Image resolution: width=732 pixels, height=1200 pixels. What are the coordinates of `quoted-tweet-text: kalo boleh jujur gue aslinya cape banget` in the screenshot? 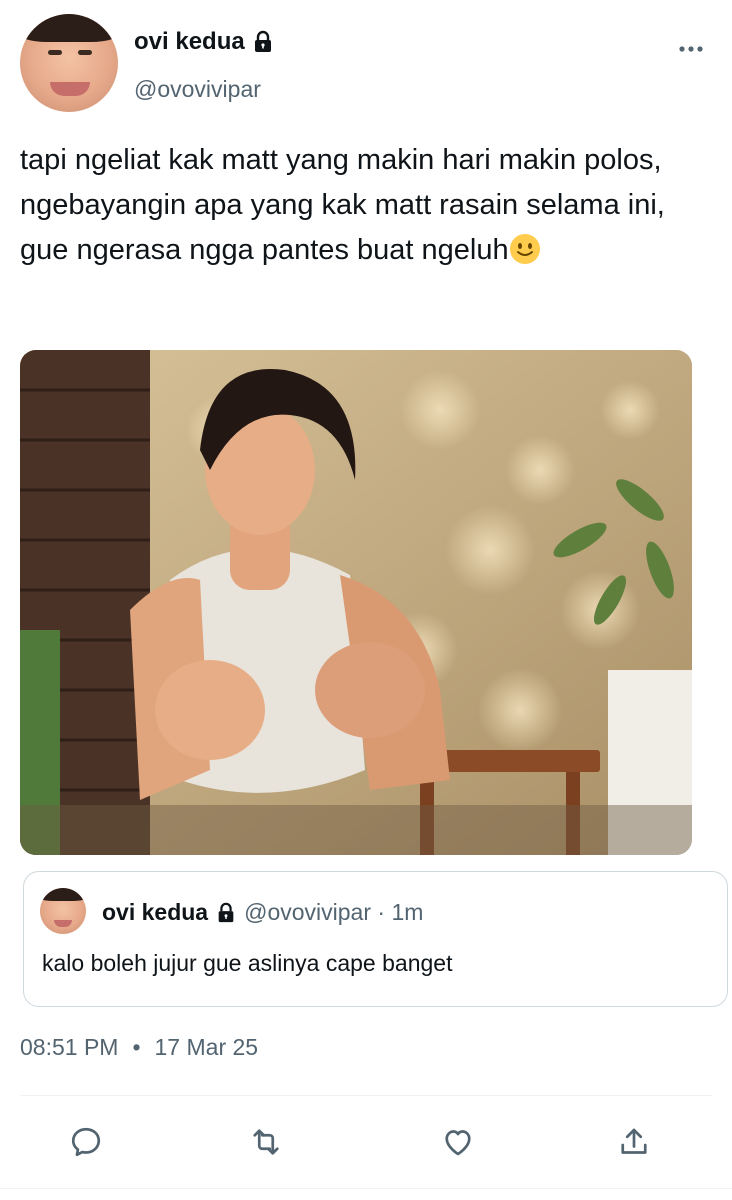 It's located at (247, 963).